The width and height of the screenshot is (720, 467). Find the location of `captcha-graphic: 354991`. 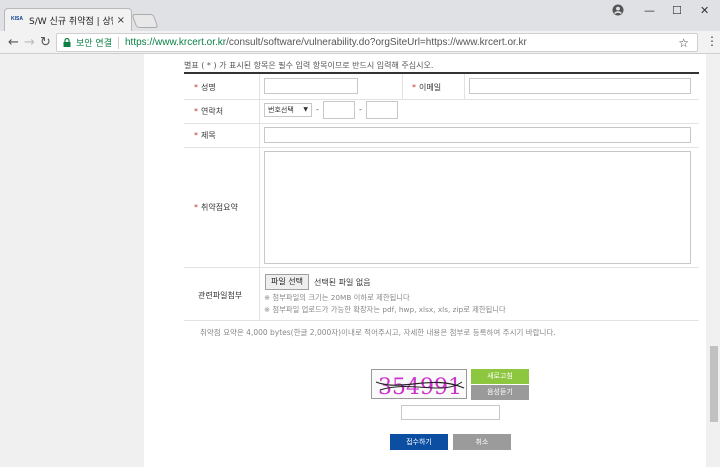

captcha-graphic: 354991 is located at coordinates (420, 386).